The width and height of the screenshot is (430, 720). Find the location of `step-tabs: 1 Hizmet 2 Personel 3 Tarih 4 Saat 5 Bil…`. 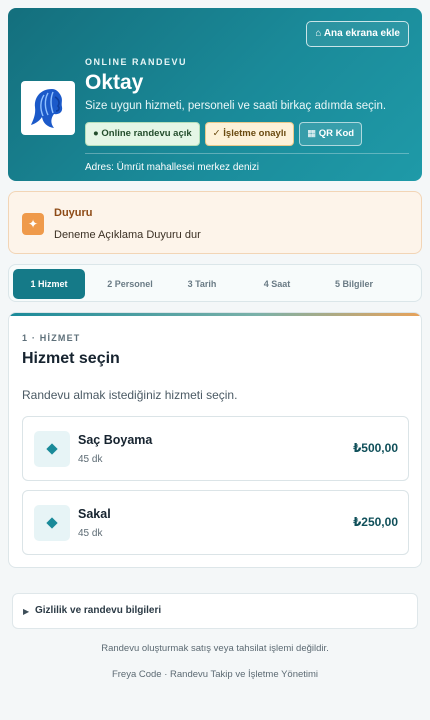

step-tabs: 1 Hizmet 2 Personel 3 Tarih 4 Saat 5 Bil… is located at coordinates (215, 283).